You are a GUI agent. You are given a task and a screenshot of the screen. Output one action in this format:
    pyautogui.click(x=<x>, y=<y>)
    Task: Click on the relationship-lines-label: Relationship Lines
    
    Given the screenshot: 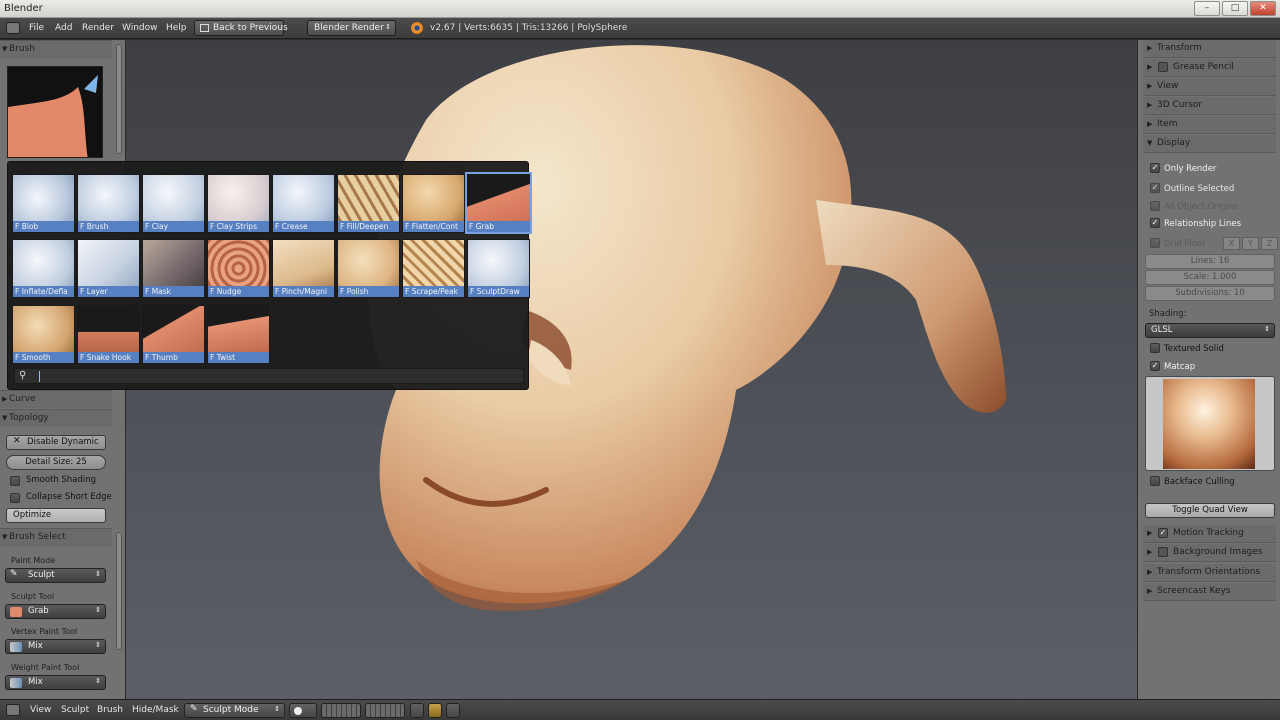 What is the action you would take?
    pyautogui.click(x=1203, y=224)
    